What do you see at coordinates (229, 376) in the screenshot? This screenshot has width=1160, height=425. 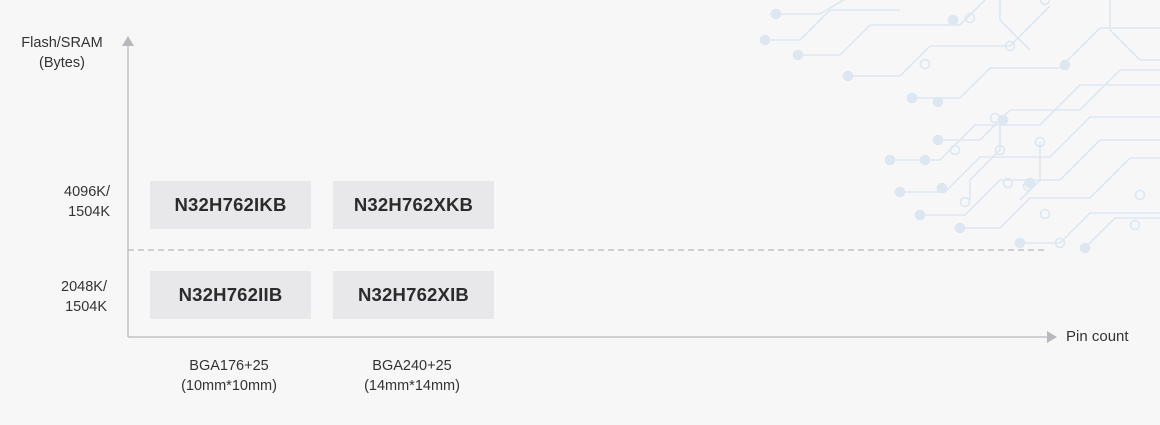 I see `x-tick-label-bga176: BGA176+25 (10mm*10mm)` at bounding box center [229, 376].